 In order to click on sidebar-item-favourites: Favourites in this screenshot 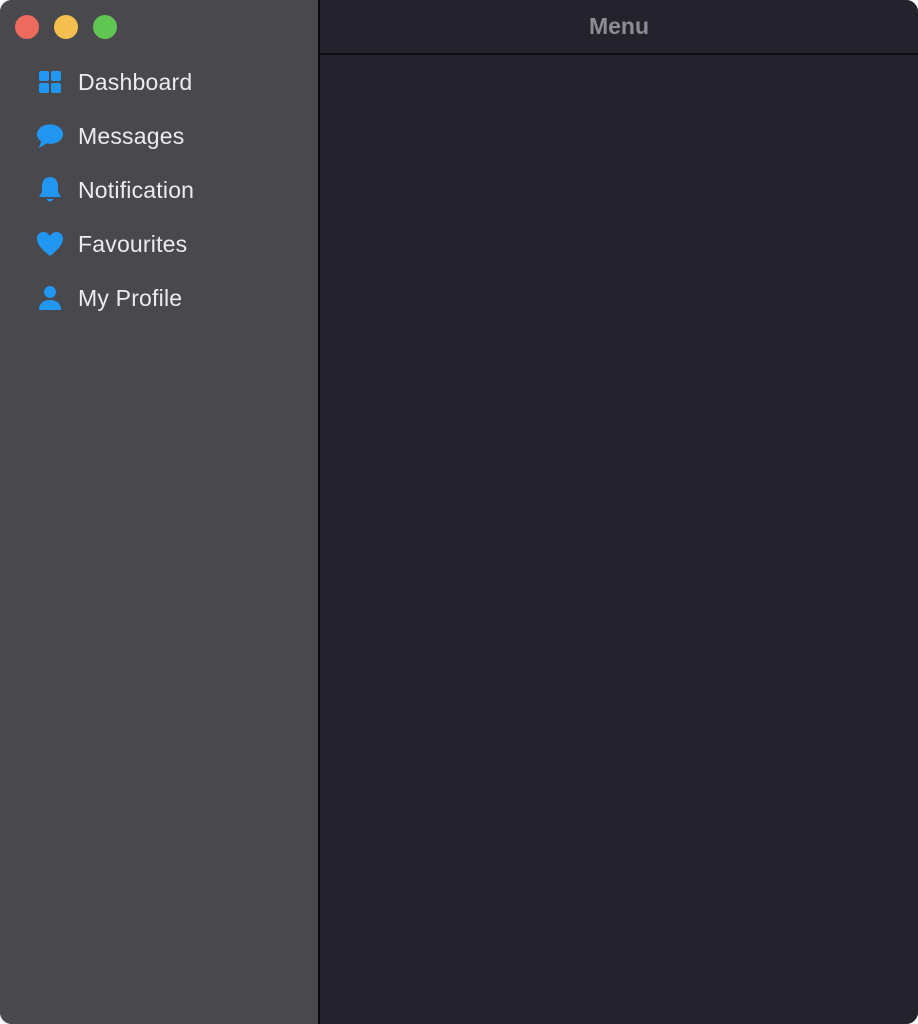, I will do `click(159, 244)`.